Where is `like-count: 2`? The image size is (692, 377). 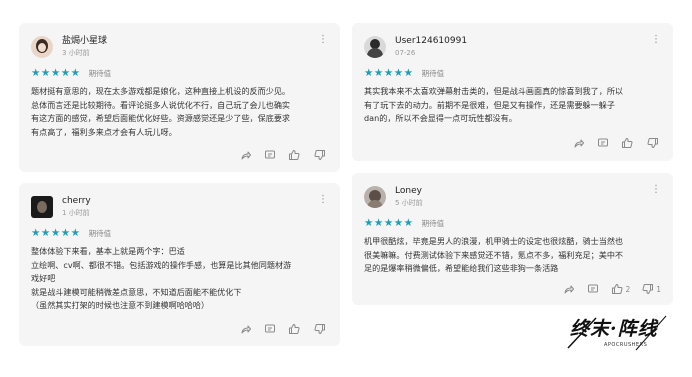 like-count: 2 is located at coordinates (628, 289).